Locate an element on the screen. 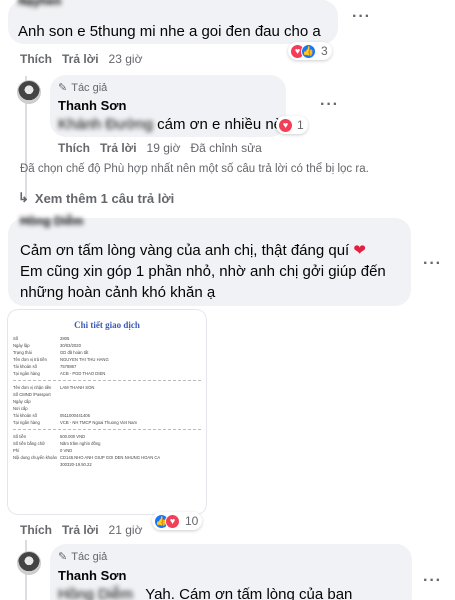 This screenshot has height=600, width=455. reaction-summary: 👍 ♥ 10 is located at coordinates (177, 521).